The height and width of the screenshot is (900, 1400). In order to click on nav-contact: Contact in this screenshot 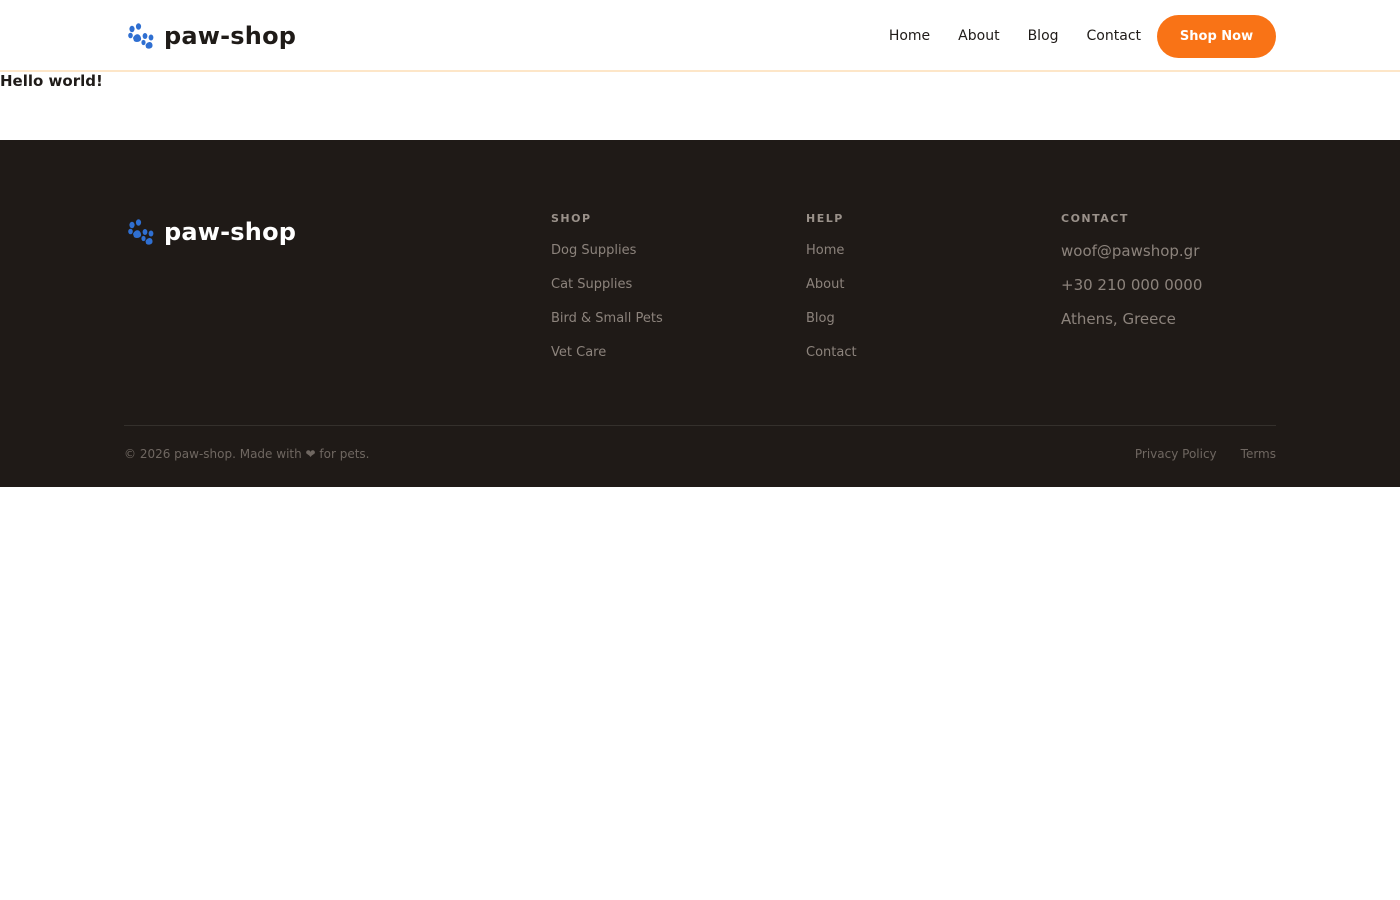, I will do `click(1114, 36)`.